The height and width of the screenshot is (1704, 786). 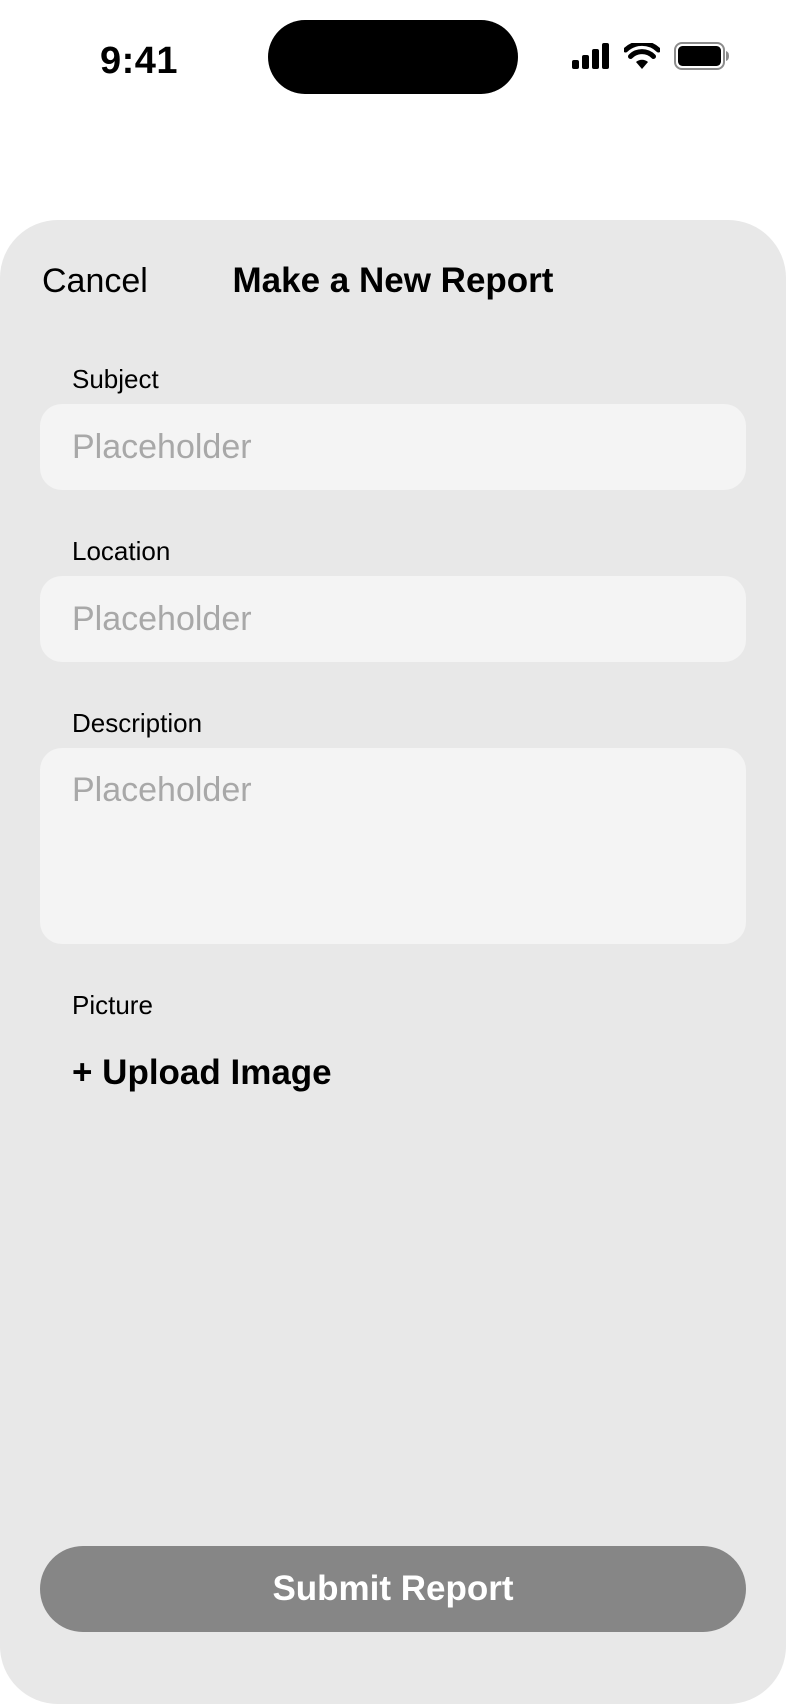 What do you see at coordinates (121, 551) in the screenshot?
I see `location-label: Location` at bounding box center [121, 551].